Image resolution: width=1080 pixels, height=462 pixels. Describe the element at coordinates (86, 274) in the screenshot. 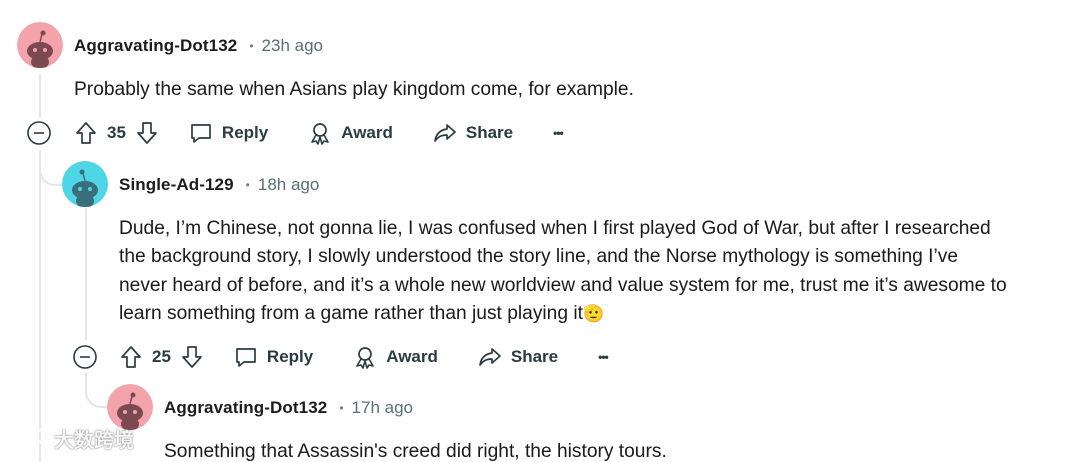

I see `thread-line-level2` at that location.